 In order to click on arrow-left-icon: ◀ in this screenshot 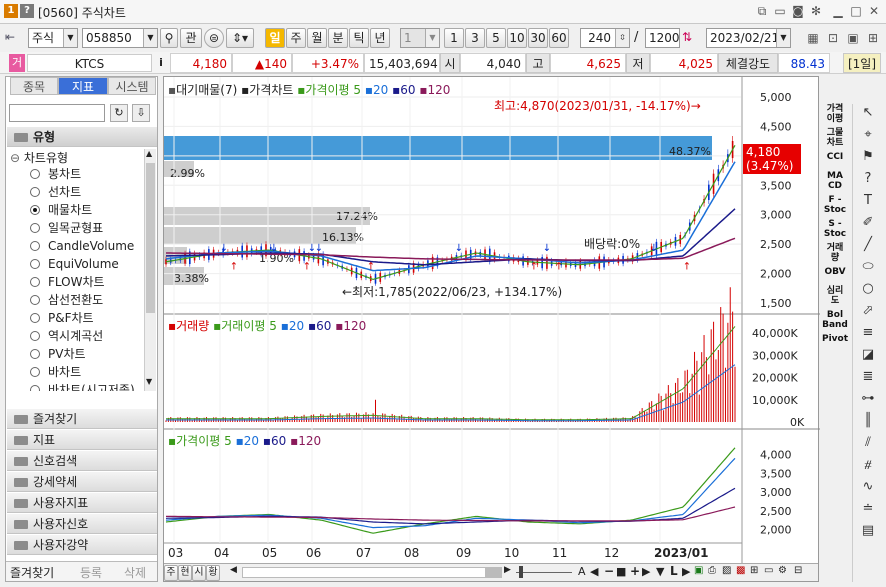, I will do `click(594, 571)`.